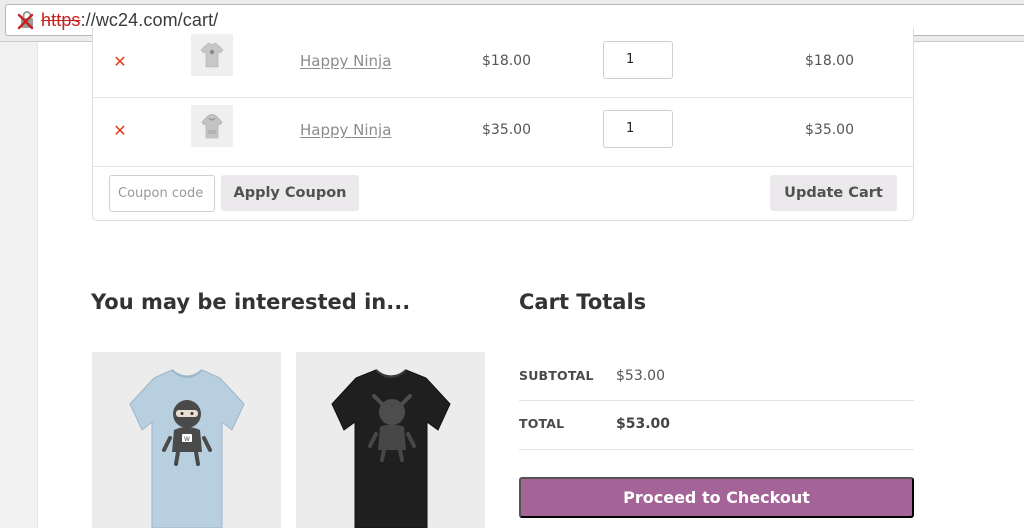  I want to click on svg-text: W, so click(187, 439).